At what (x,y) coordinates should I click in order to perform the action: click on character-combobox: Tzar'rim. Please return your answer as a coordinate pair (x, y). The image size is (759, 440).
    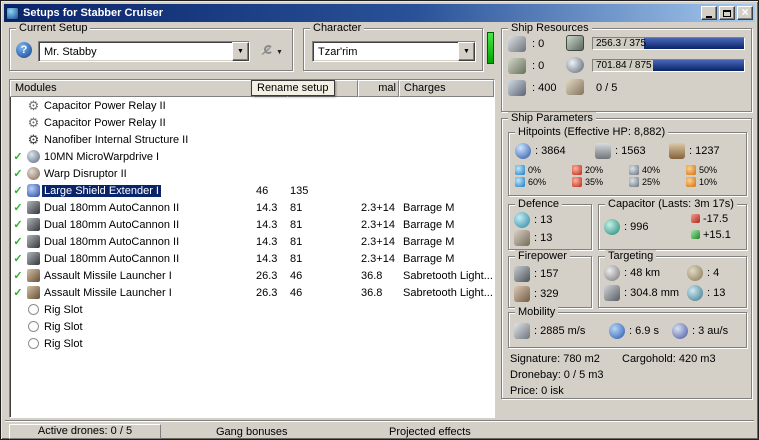
    Looking at the image, I should click on (394, 51).